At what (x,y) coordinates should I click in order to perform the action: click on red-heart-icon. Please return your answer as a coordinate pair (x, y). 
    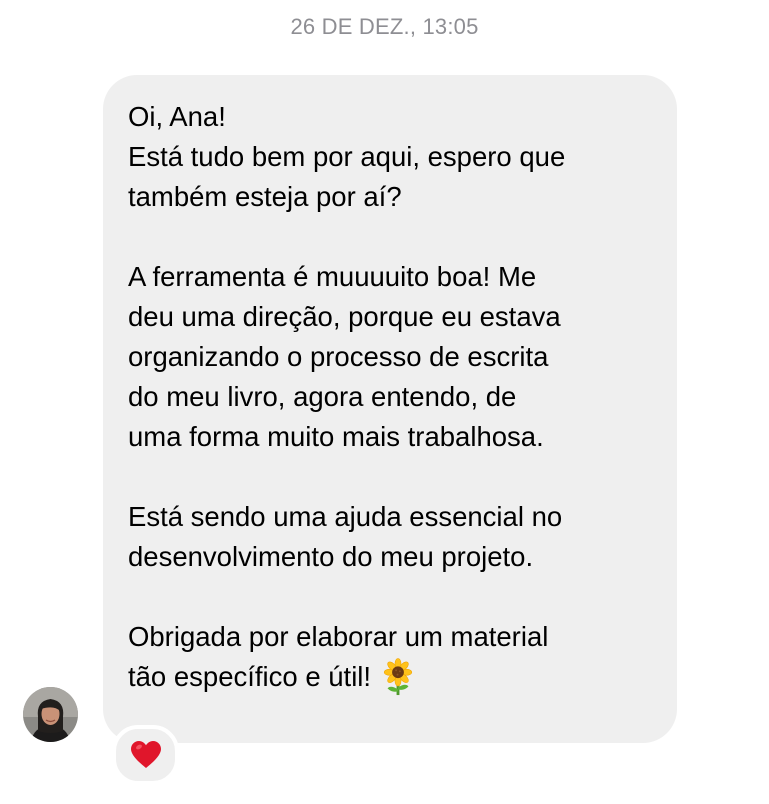
    Looking at the image, I should click on (145, 754).